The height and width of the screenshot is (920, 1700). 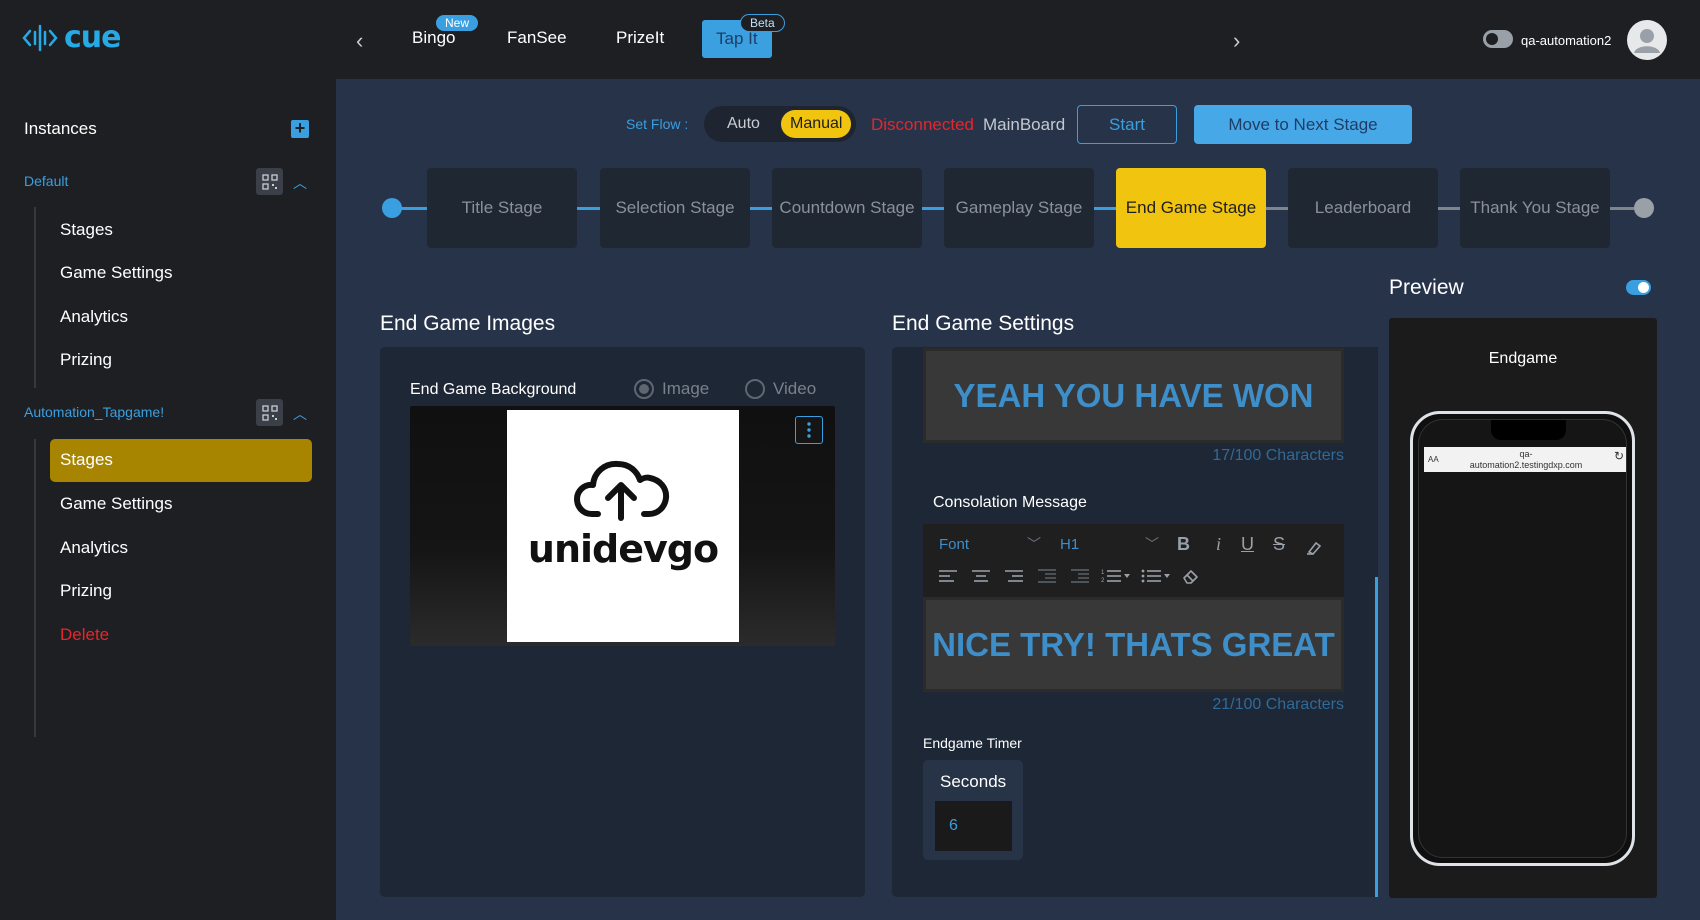 I want to click on app-logo: cue, so click(x=71, y=37).